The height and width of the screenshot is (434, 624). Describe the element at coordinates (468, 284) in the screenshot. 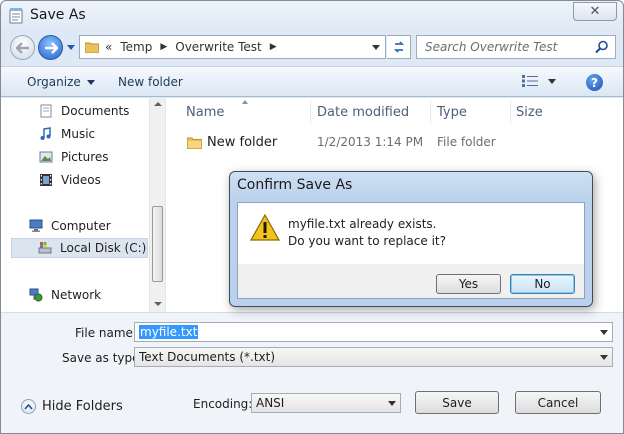

I see `yes-button: Yes` at that location.